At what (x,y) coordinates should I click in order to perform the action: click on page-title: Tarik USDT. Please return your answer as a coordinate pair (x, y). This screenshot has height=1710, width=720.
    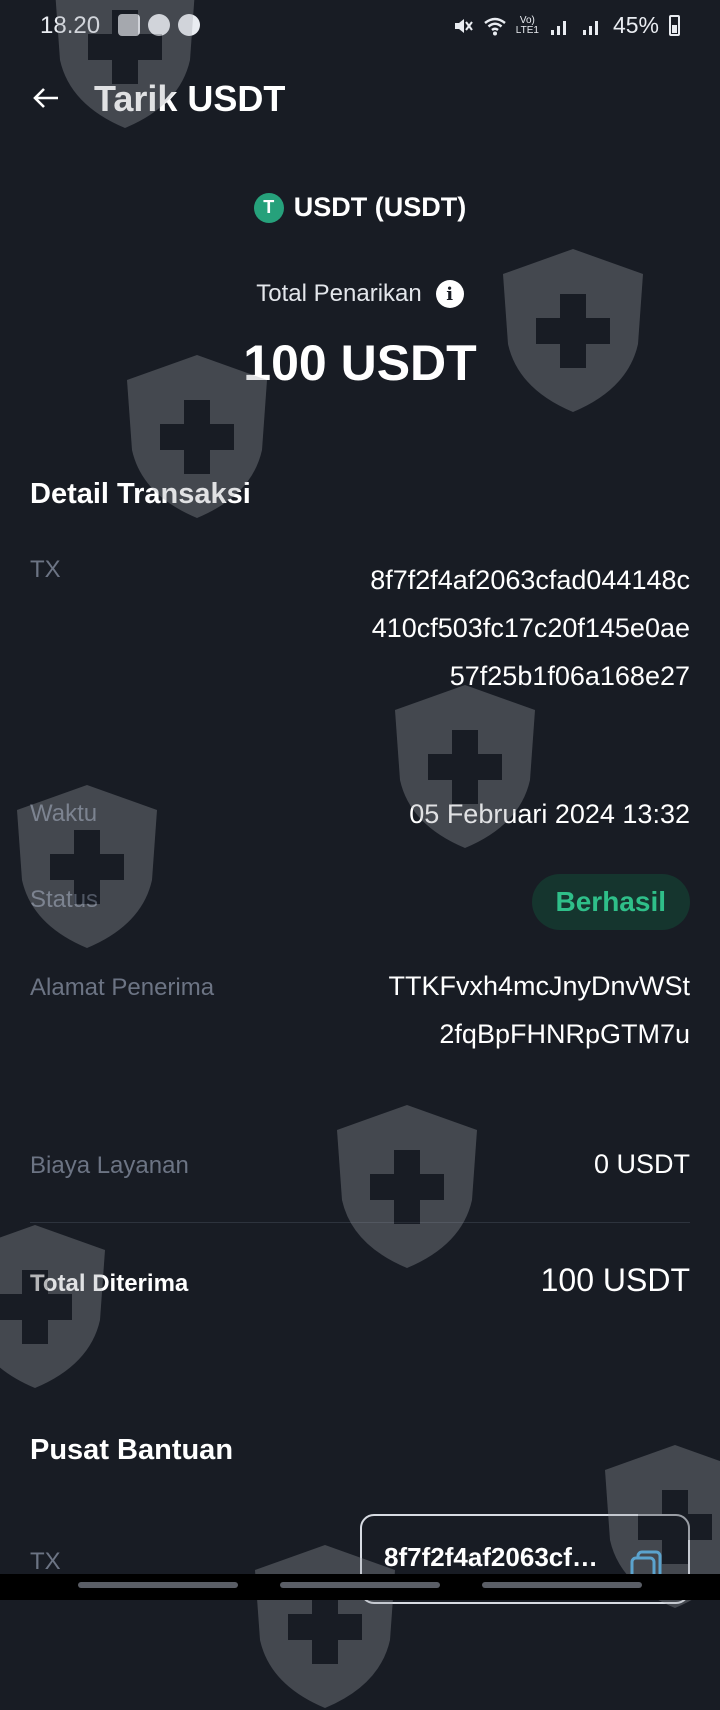
    Looking at the image, I should click on (190, 98).